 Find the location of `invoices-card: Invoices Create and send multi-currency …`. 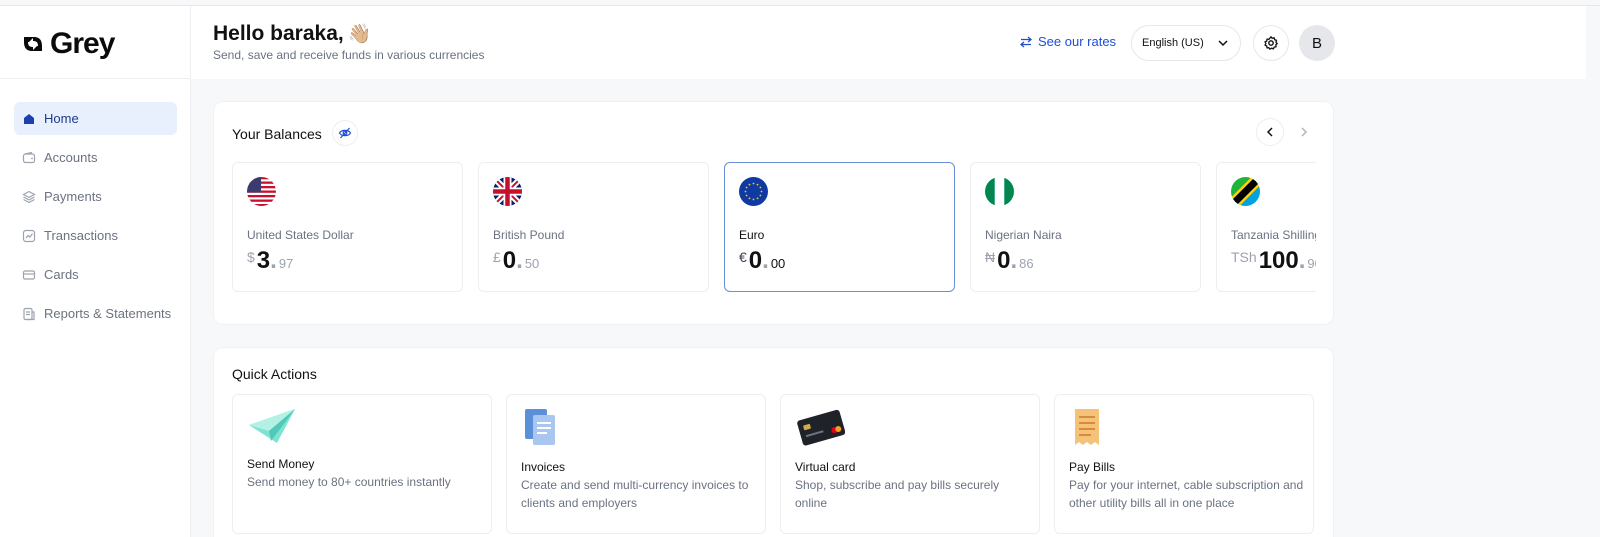

invoices-card: Invoices Create and send multi-currency … is located at coordinates (636, 464).